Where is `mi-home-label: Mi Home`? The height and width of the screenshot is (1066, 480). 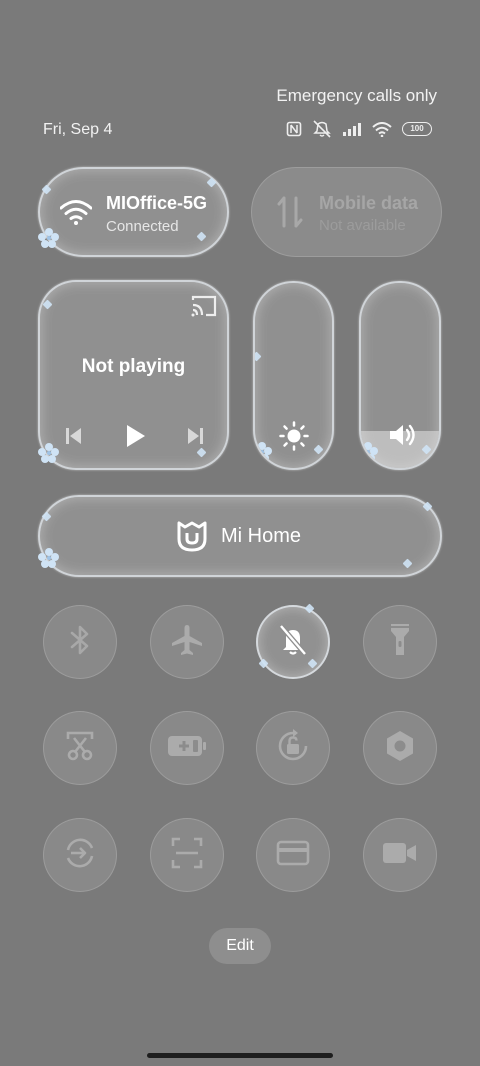 mi-home-label: Mi Home is located at coordinates (261, 536).